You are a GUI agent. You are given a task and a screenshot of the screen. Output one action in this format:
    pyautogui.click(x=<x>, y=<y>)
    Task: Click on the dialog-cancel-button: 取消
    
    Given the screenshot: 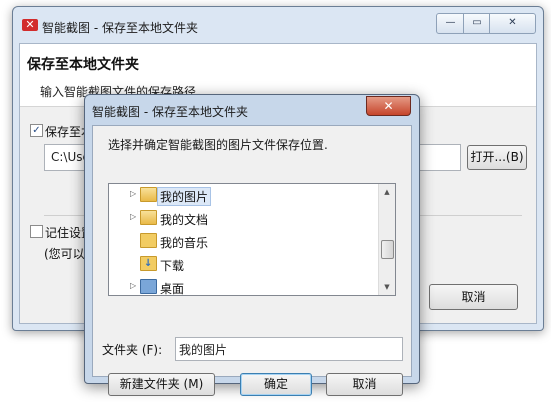 What is the action you would take?
    pyautogui.click(x=364, y=384)
    